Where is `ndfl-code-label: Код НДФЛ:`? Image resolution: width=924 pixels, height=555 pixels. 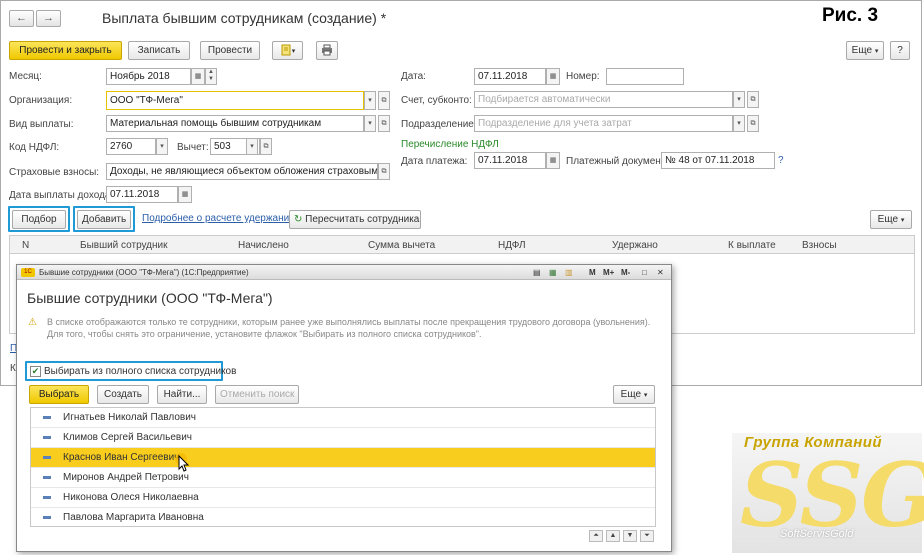
ndfl-code-label: Код НДФЛ: is located at coordinates (34, 147).